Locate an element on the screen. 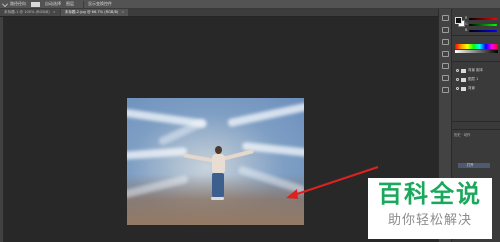 Image resolution: width=500 pixels, height=242 pixels. options-bar: 路径径向 自动选择 图层 显示变换控件 is located at coordinates (250, 4).